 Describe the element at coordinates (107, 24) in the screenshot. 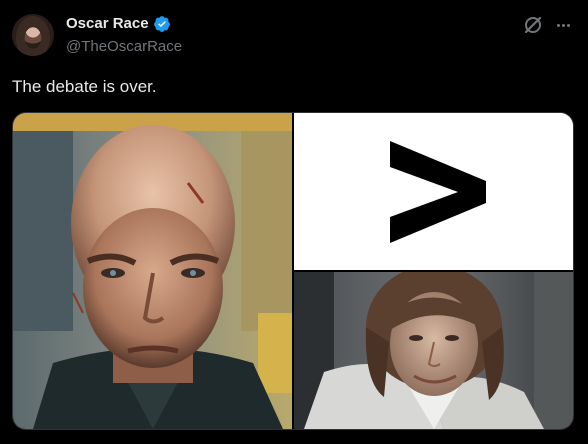

I see `author-display-name: Oscar Race` at that location.